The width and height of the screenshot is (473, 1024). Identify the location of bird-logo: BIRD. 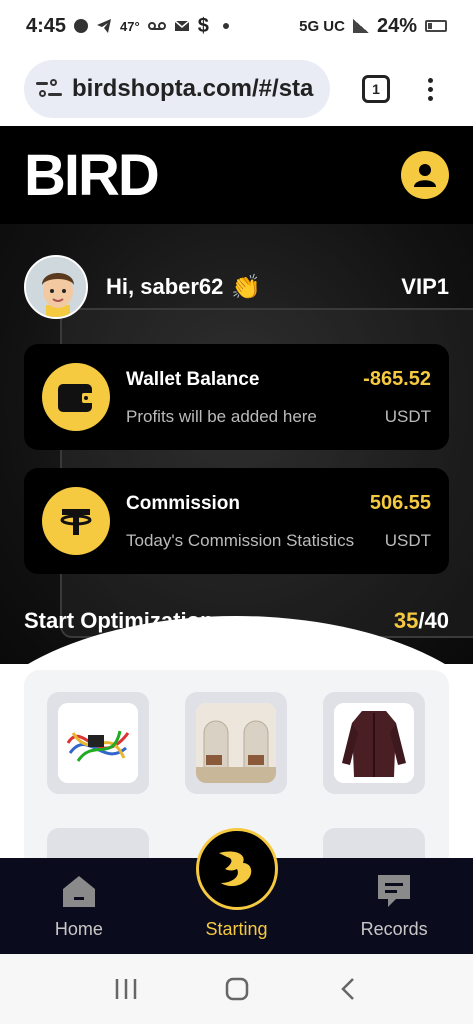
(92, 175).